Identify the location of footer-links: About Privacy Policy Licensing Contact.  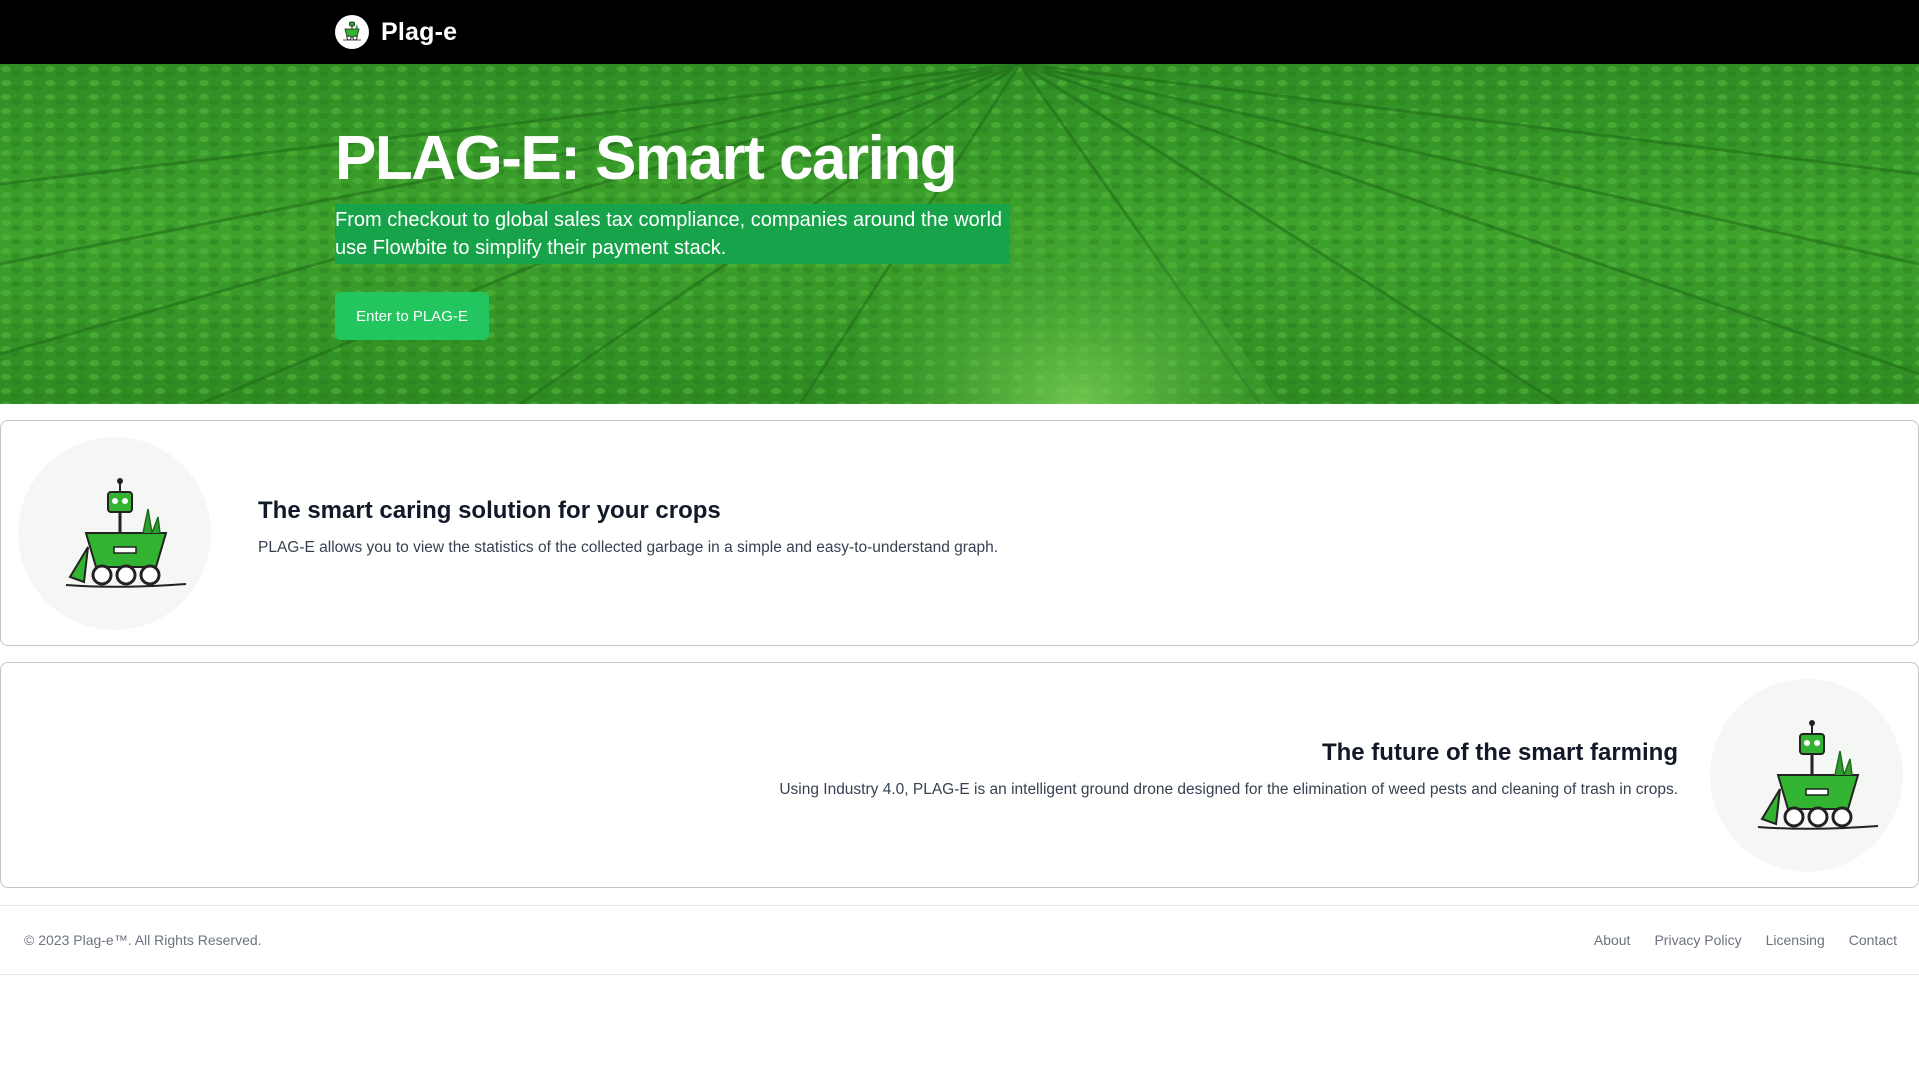
(1733, 940).